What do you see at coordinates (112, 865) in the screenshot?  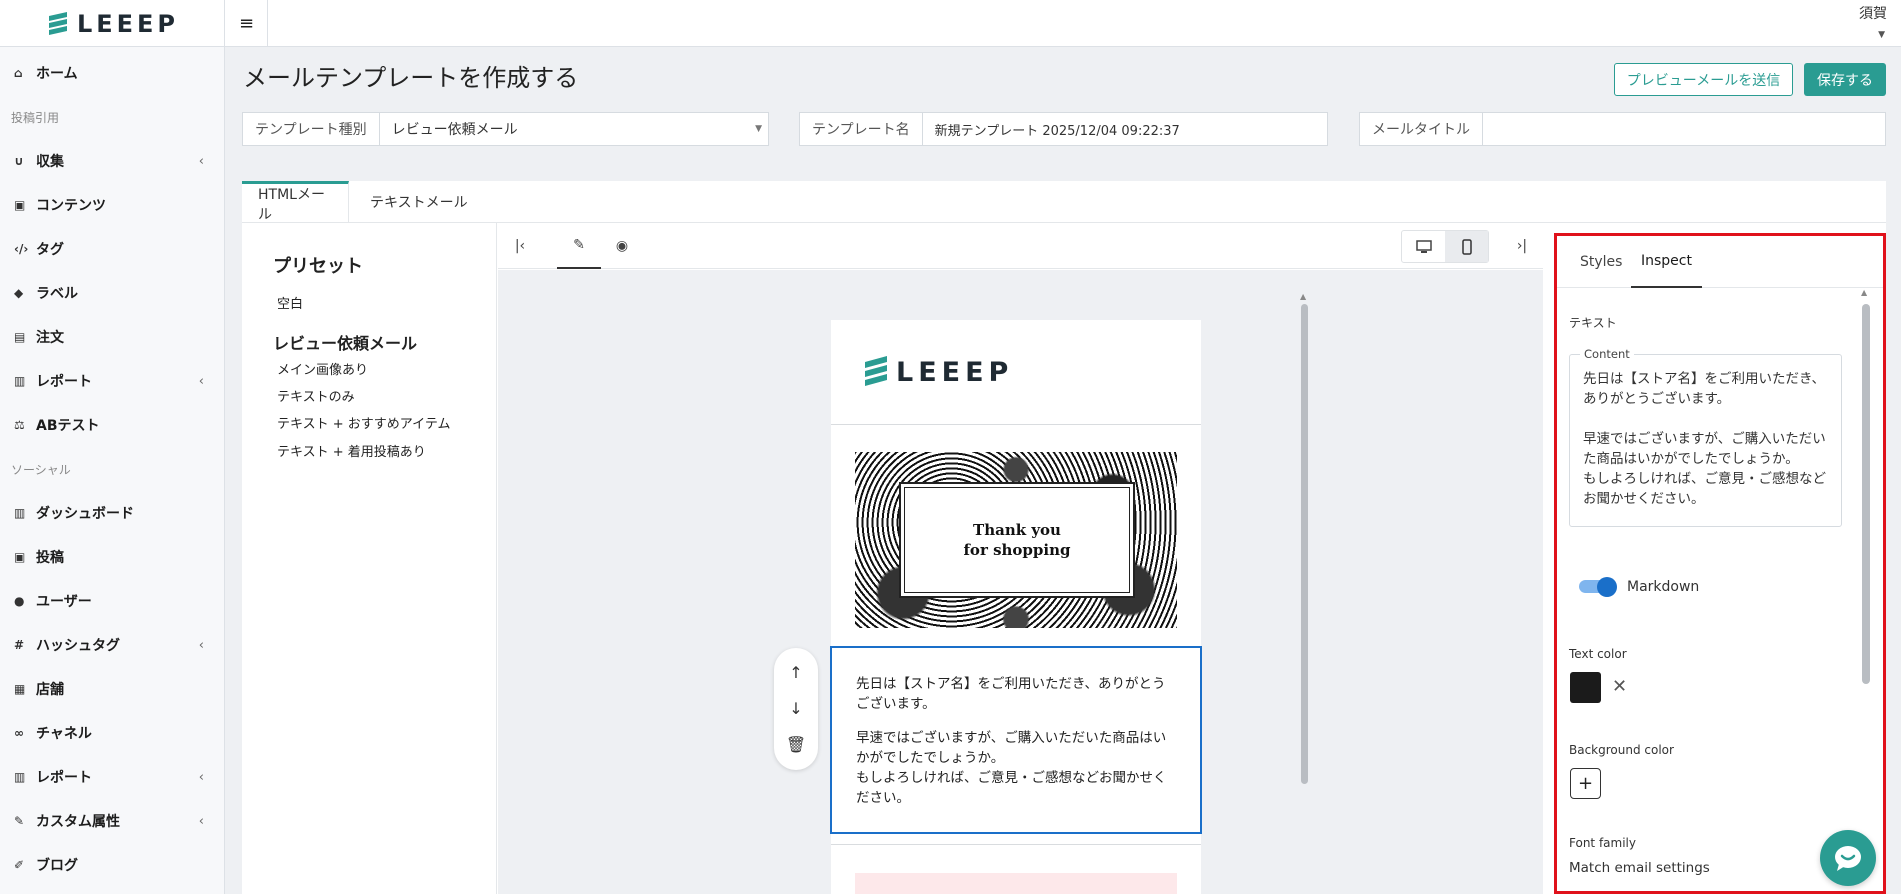 I see `sidebar-item-blog: ✐ ブログ` at bounding box center [112, 865].